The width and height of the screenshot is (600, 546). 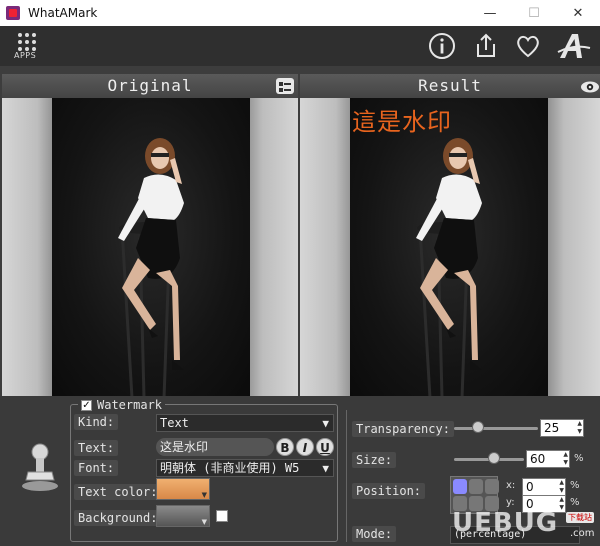 I want to click on apps-button: APPS, so click(x=27, y=46).